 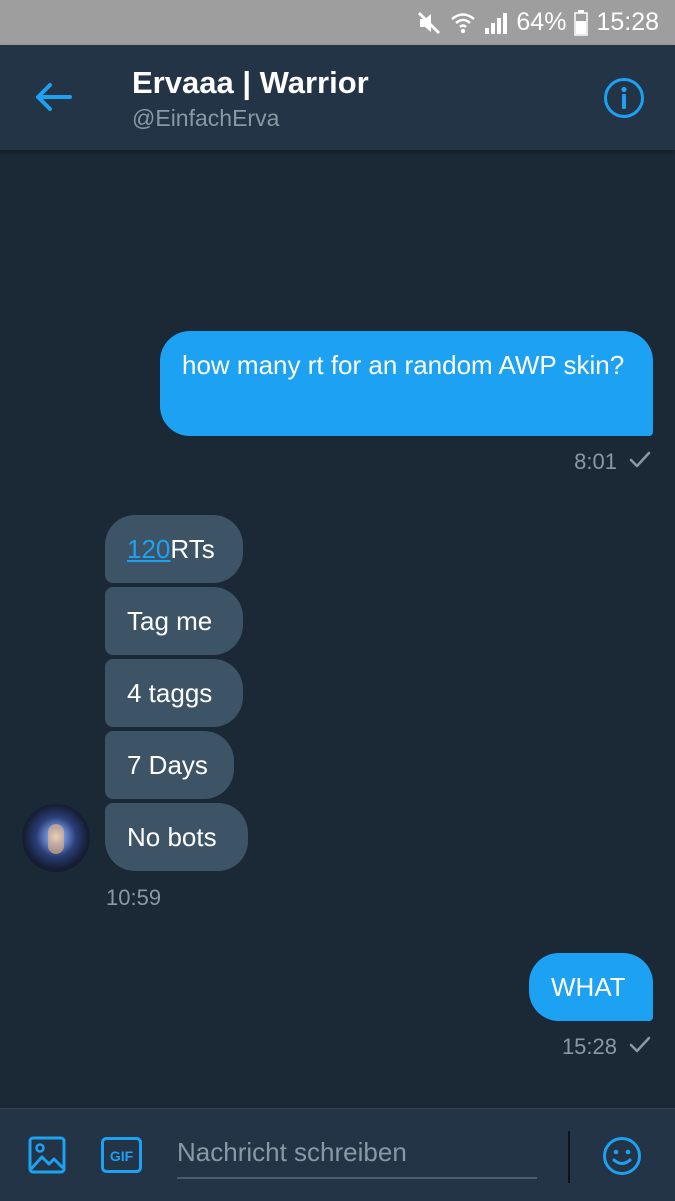 I want to click on message-text: Tag me, so click(x=170, y=621).